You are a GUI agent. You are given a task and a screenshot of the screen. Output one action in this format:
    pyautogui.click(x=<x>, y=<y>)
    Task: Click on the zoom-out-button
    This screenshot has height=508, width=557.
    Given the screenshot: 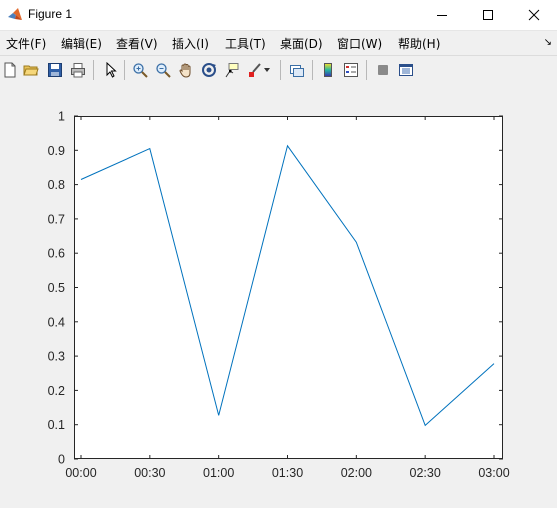 What is the action you would take?
    pyautogui.click(x=163, y=70)
    